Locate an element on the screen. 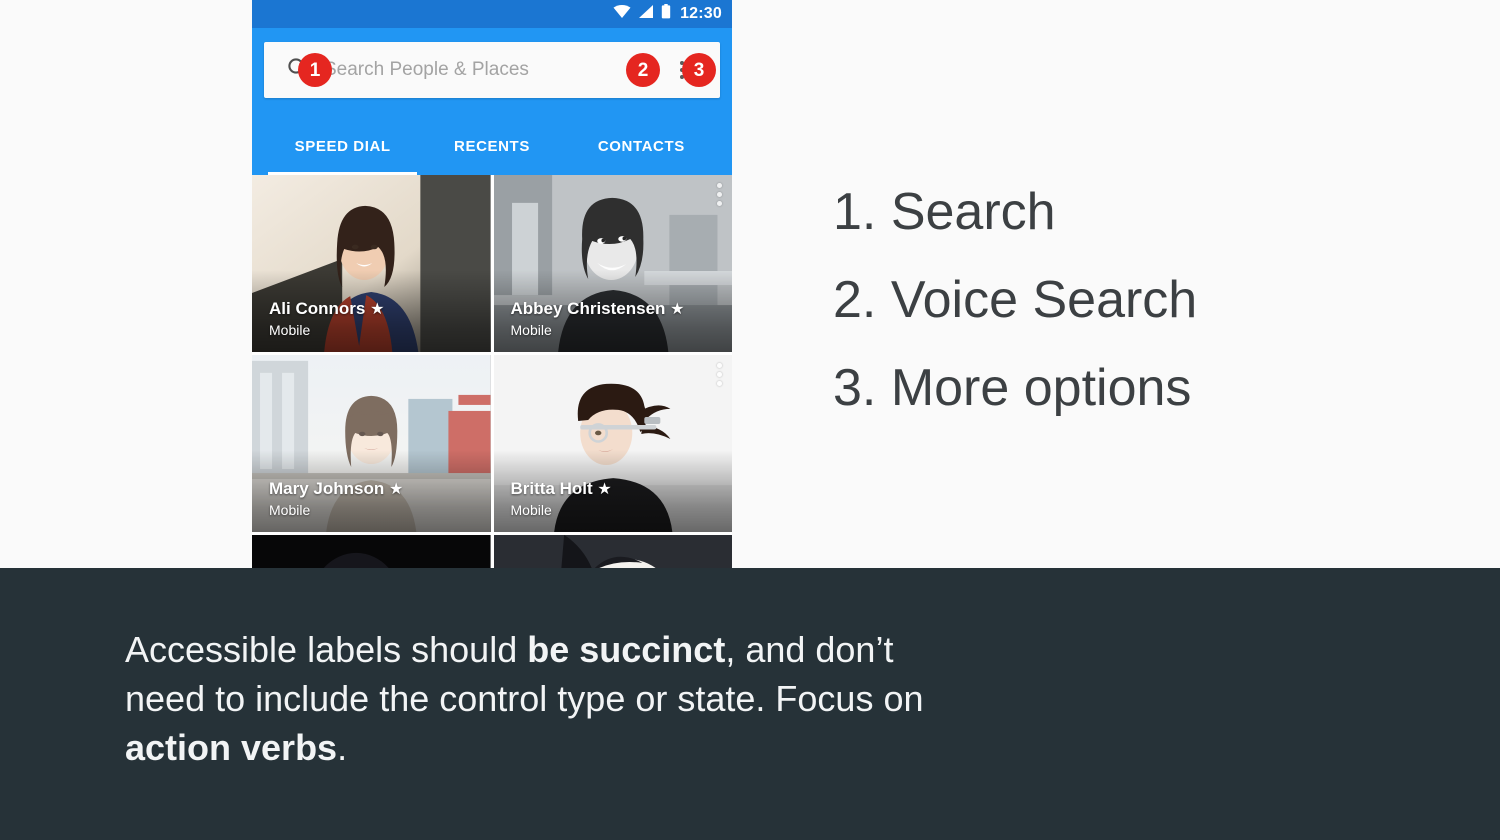 This screenshot has width=1500, height=840. tab-bar: SPEED DIAL RECENTS CONTACTS is located at coordinates (492, 146).